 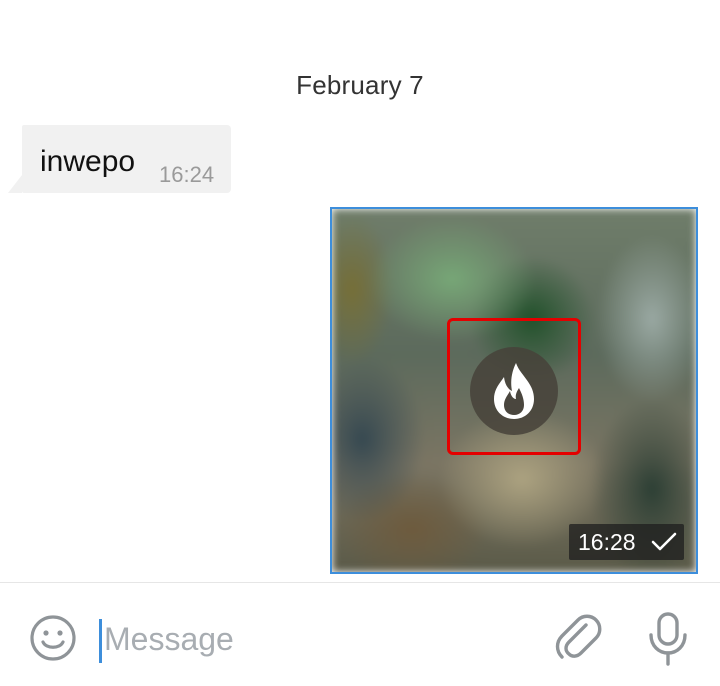 I want to click on bubble-tail, so click(x=15, y=184).